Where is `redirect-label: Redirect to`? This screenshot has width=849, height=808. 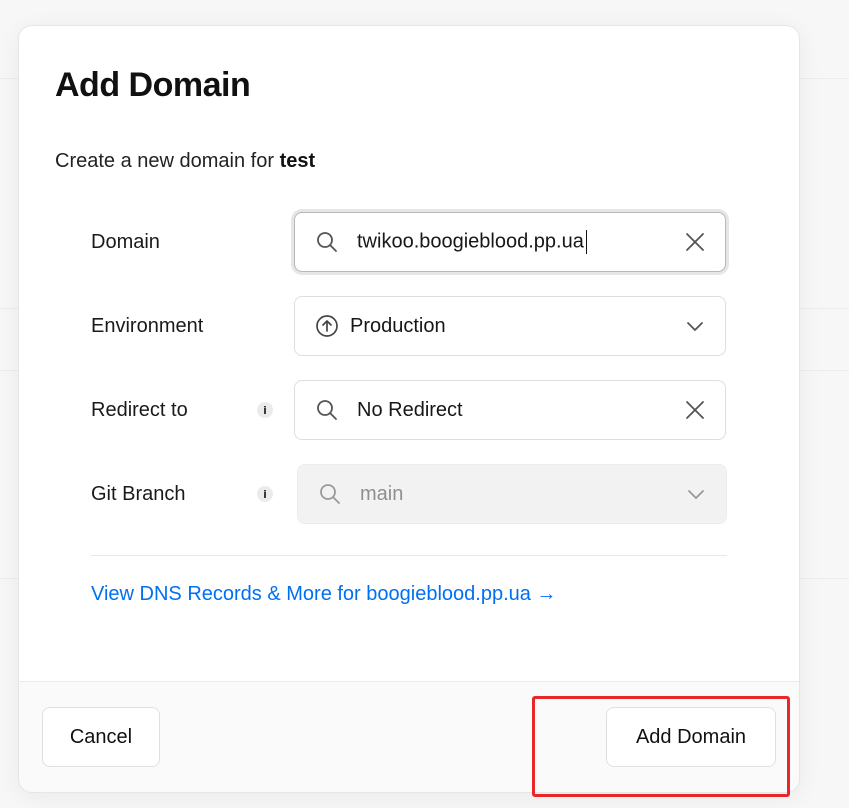 redirect-label: Redirect to is located at coordinates (139, 410).